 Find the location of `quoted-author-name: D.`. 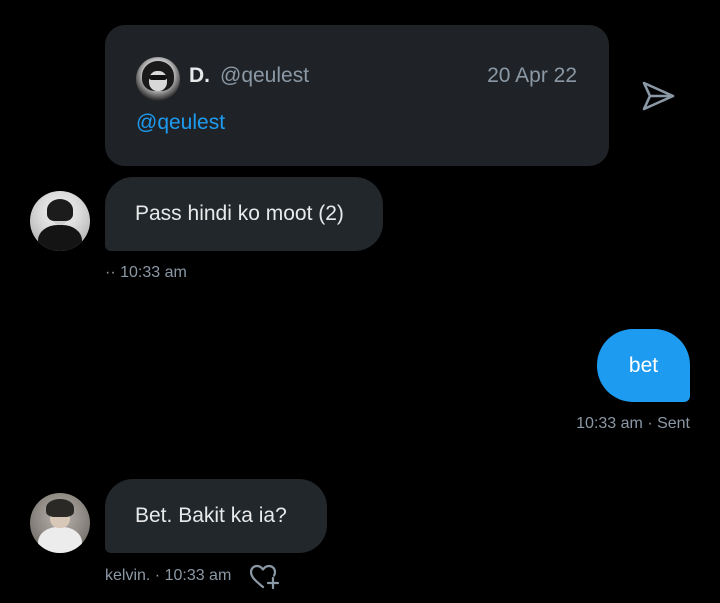

quoted-author-name: D. is located at coordinates (199, 75).